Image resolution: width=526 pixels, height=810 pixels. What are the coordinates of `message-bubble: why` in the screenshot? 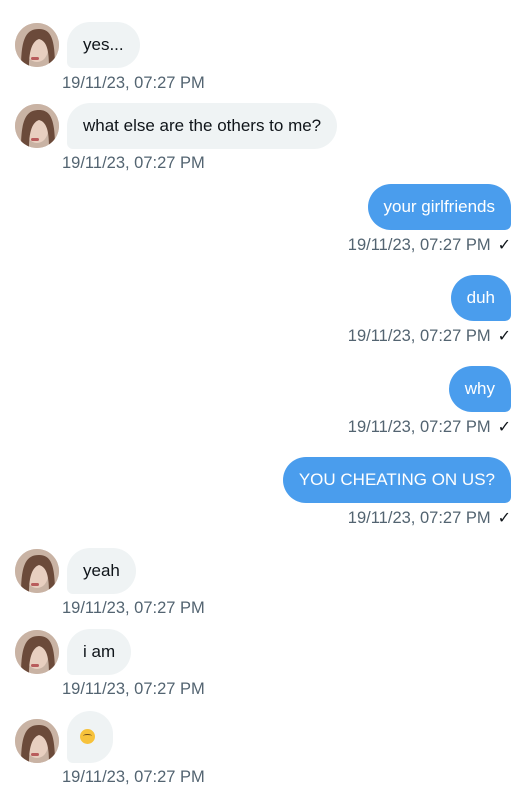 It's located at (479, 389).